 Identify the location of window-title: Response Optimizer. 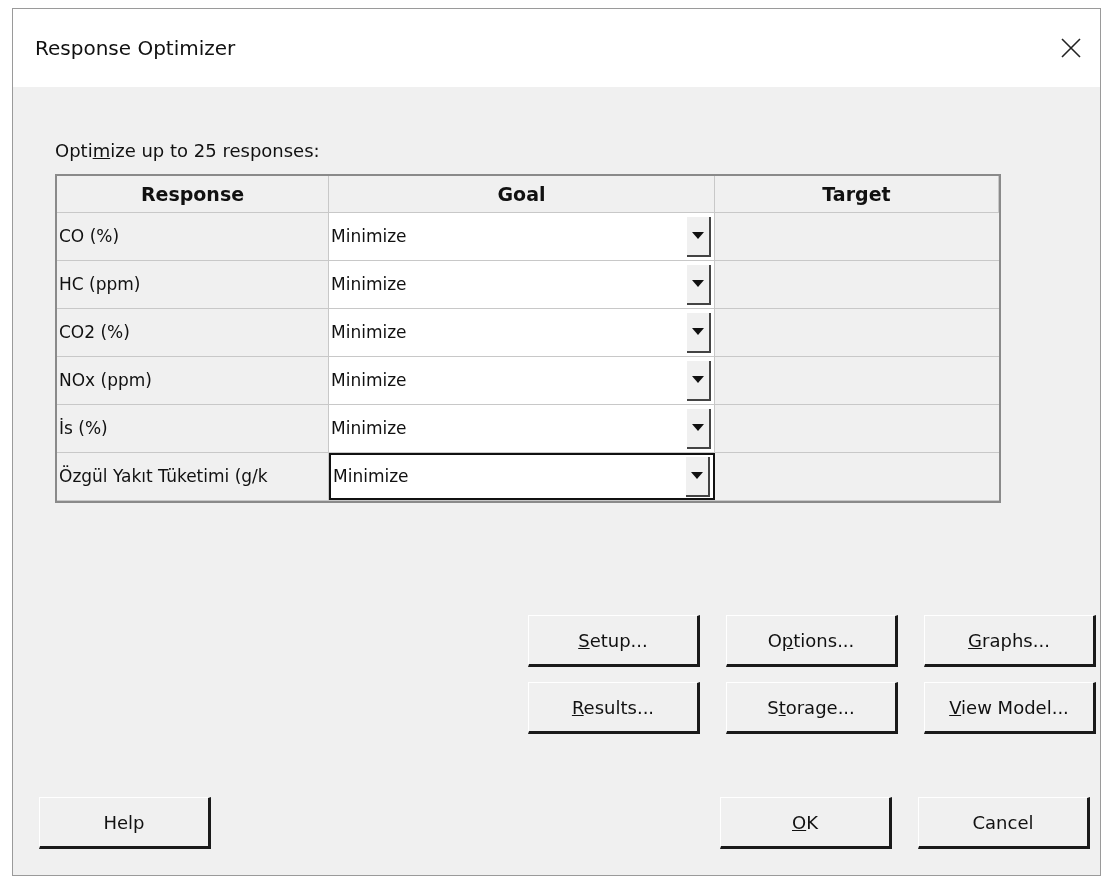
(135, 48).